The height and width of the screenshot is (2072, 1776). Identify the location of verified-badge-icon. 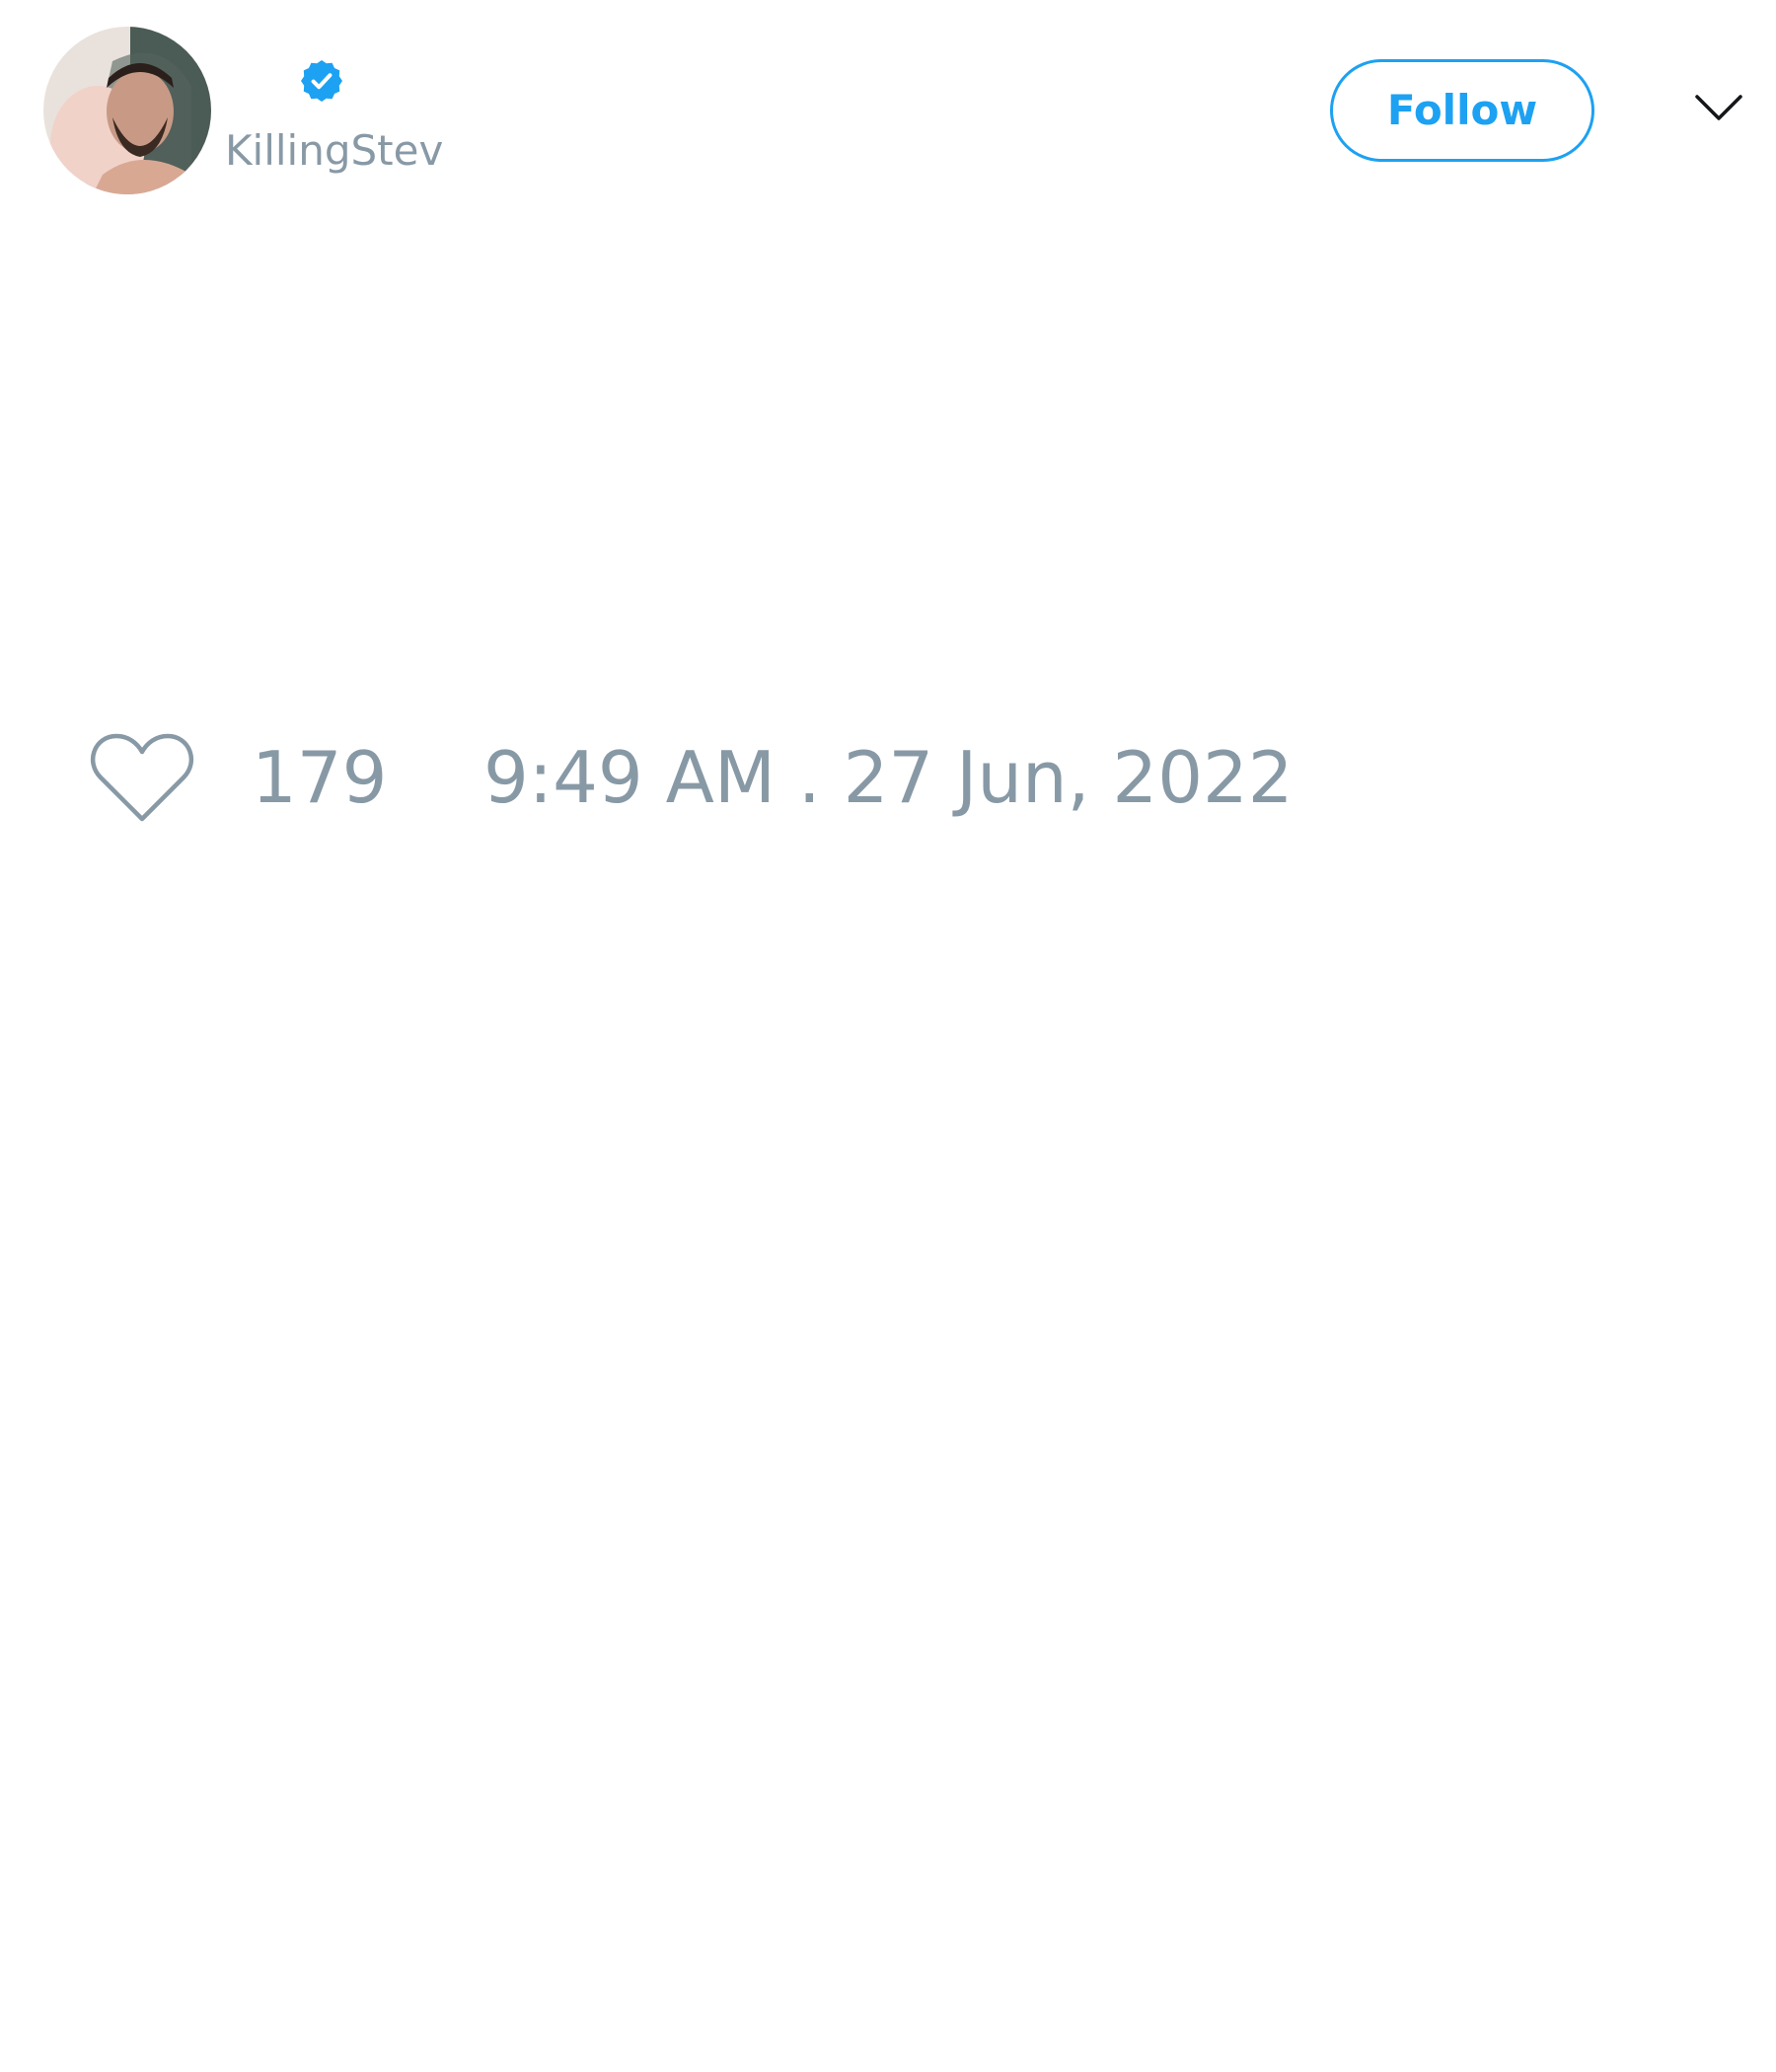
(322, 81).